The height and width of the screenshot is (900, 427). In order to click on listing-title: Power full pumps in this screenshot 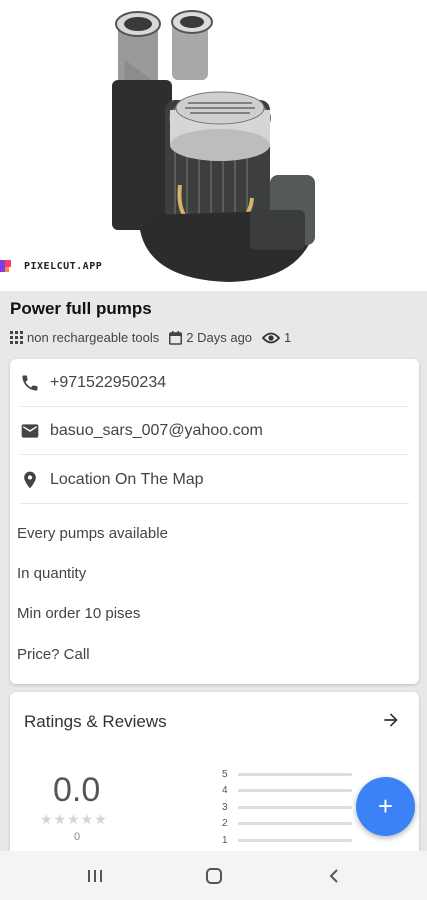, I will do `click(81, 308)`.